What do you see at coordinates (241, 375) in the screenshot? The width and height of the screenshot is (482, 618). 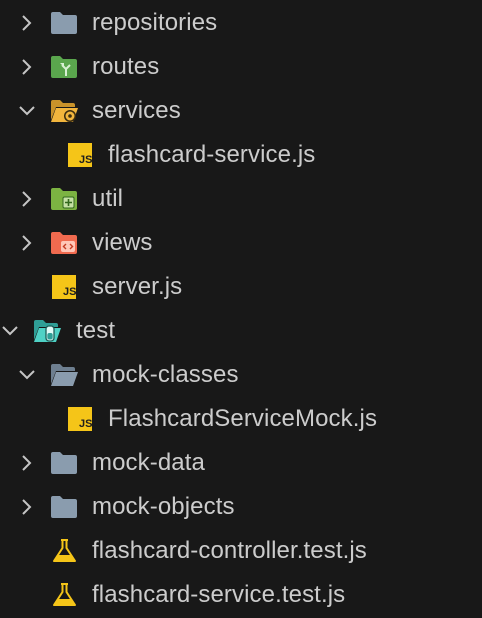 I see `tree-item-mock-classes: mock-classes` at bounding box center [241, 375].